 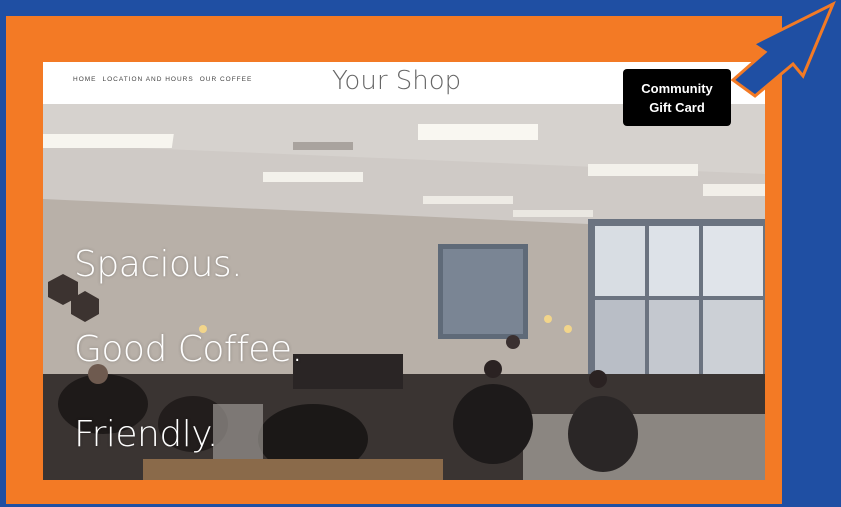 What do you see at coordinates (85, 79) in the screenshot?
I see `nav-home: HOME` at bounding box center [85, 79].